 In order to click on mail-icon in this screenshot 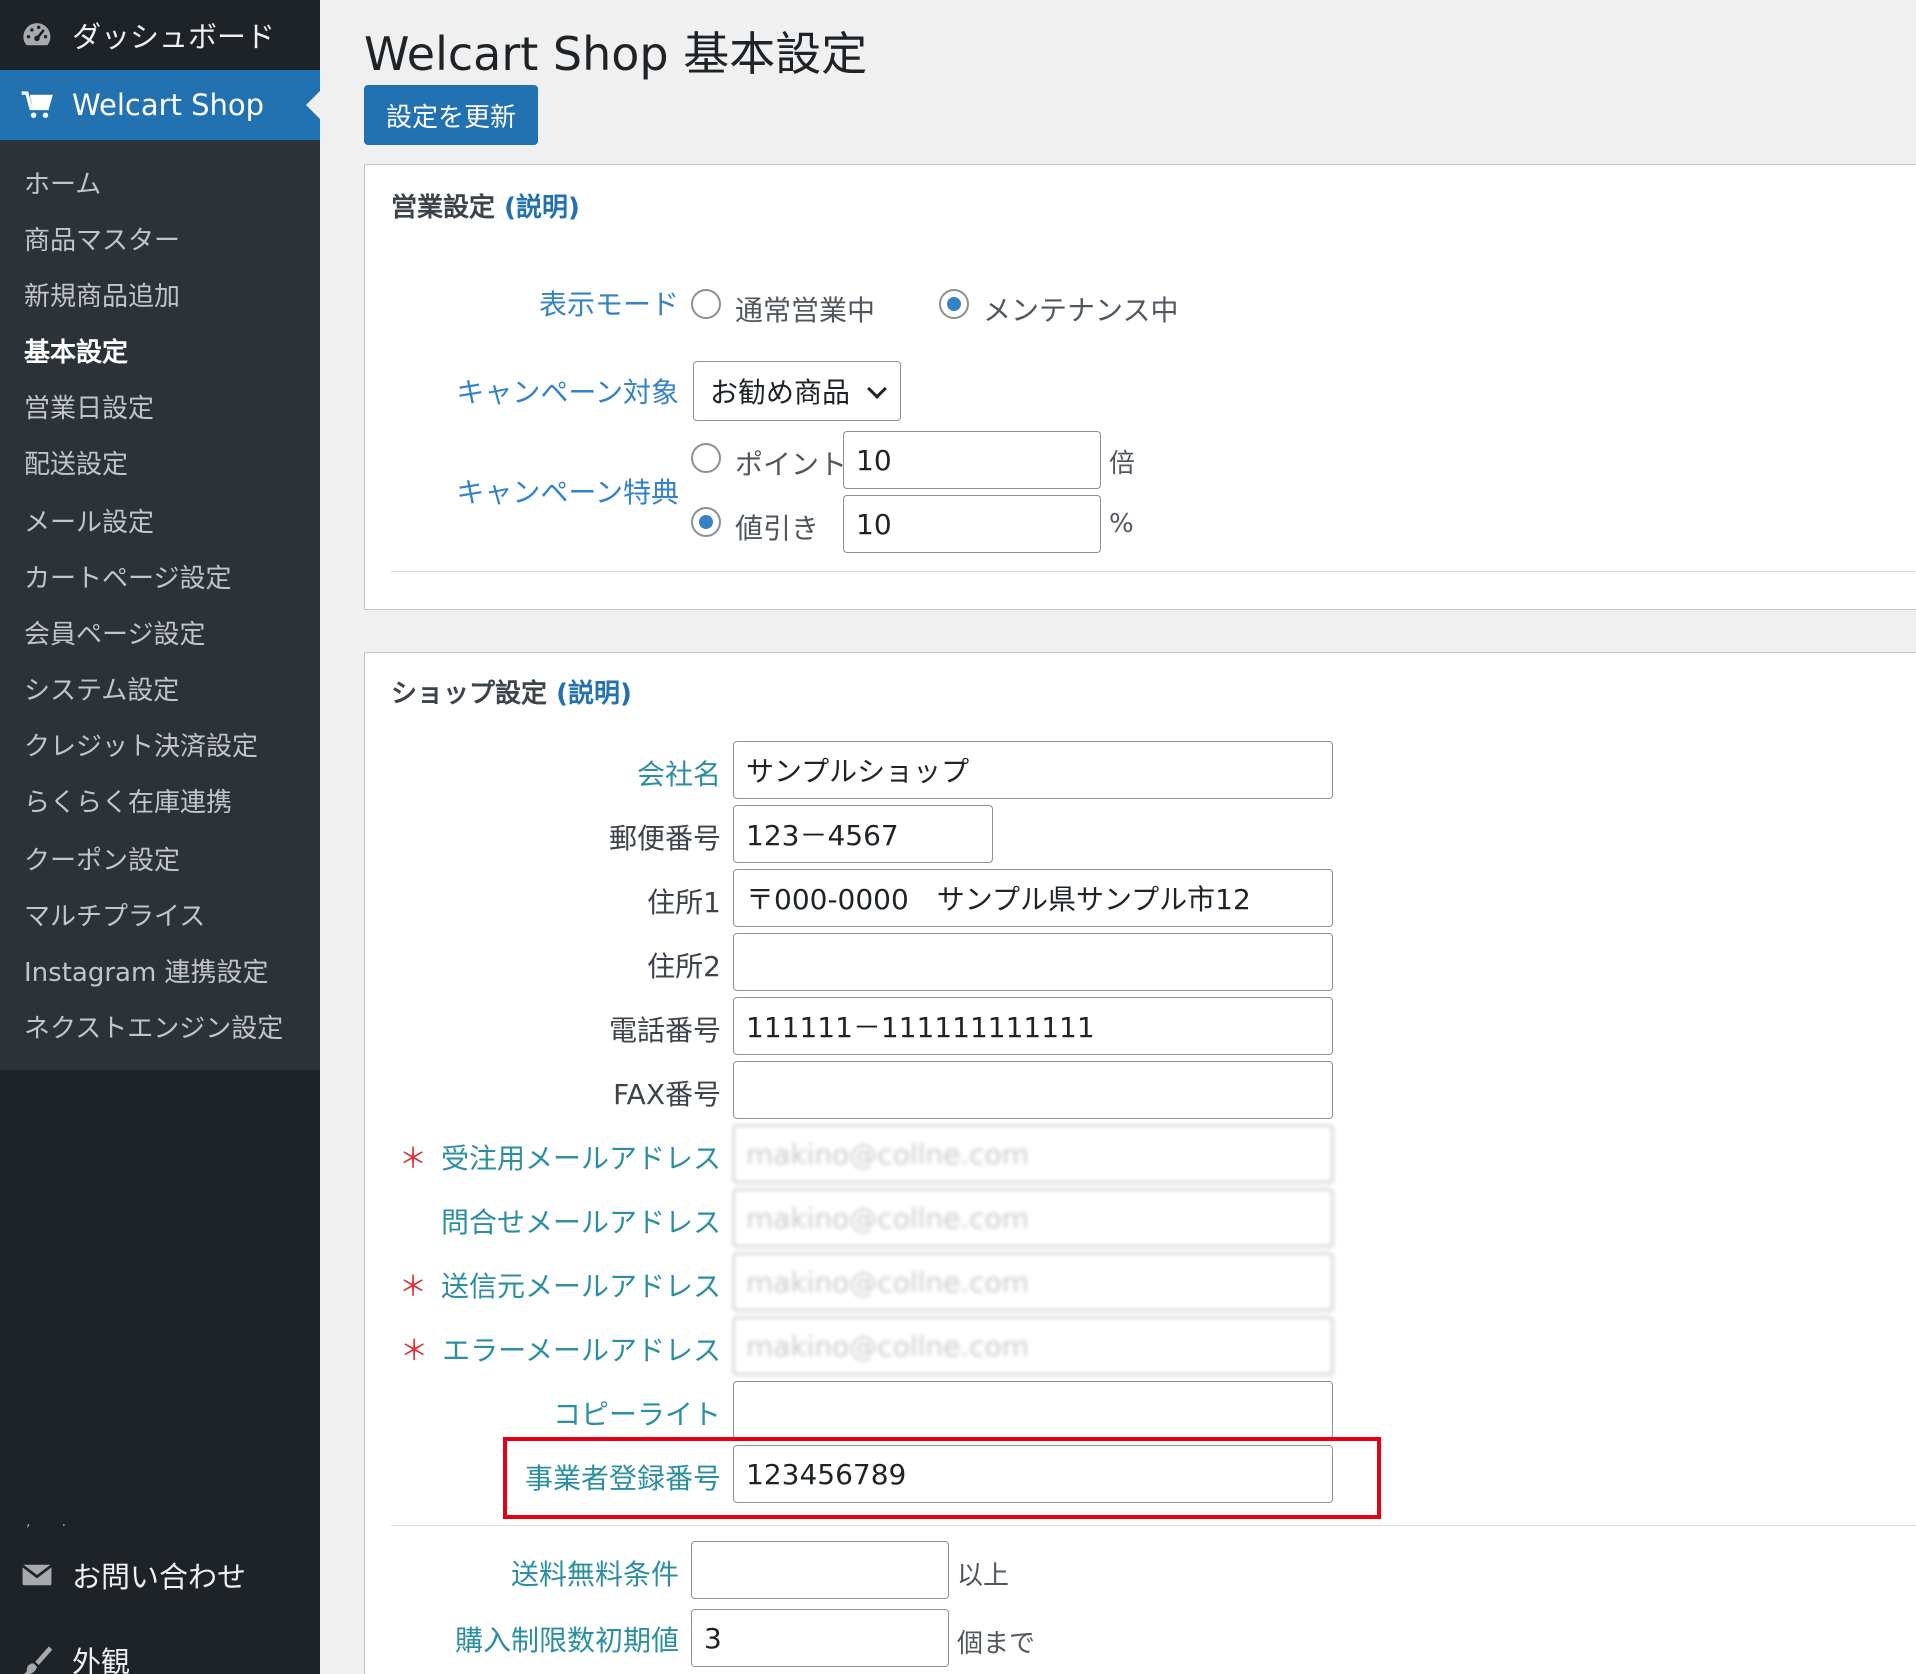, I will do `click(37, 1575)`.